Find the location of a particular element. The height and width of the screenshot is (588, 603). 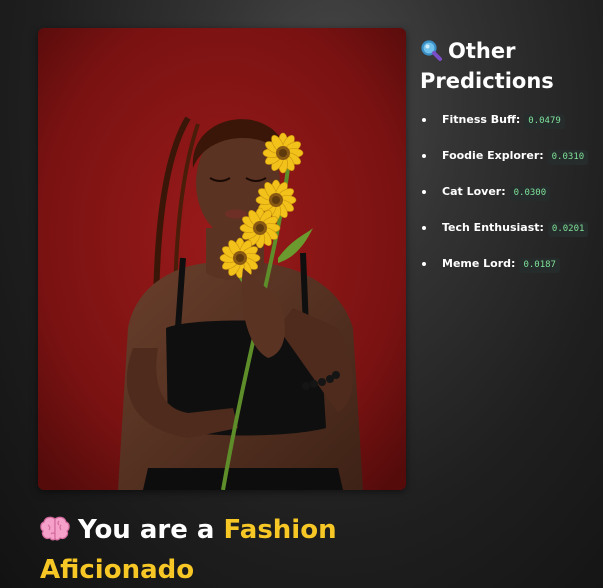

prediction-label: Foodie Explorer: is located at coordinates (493, 155).